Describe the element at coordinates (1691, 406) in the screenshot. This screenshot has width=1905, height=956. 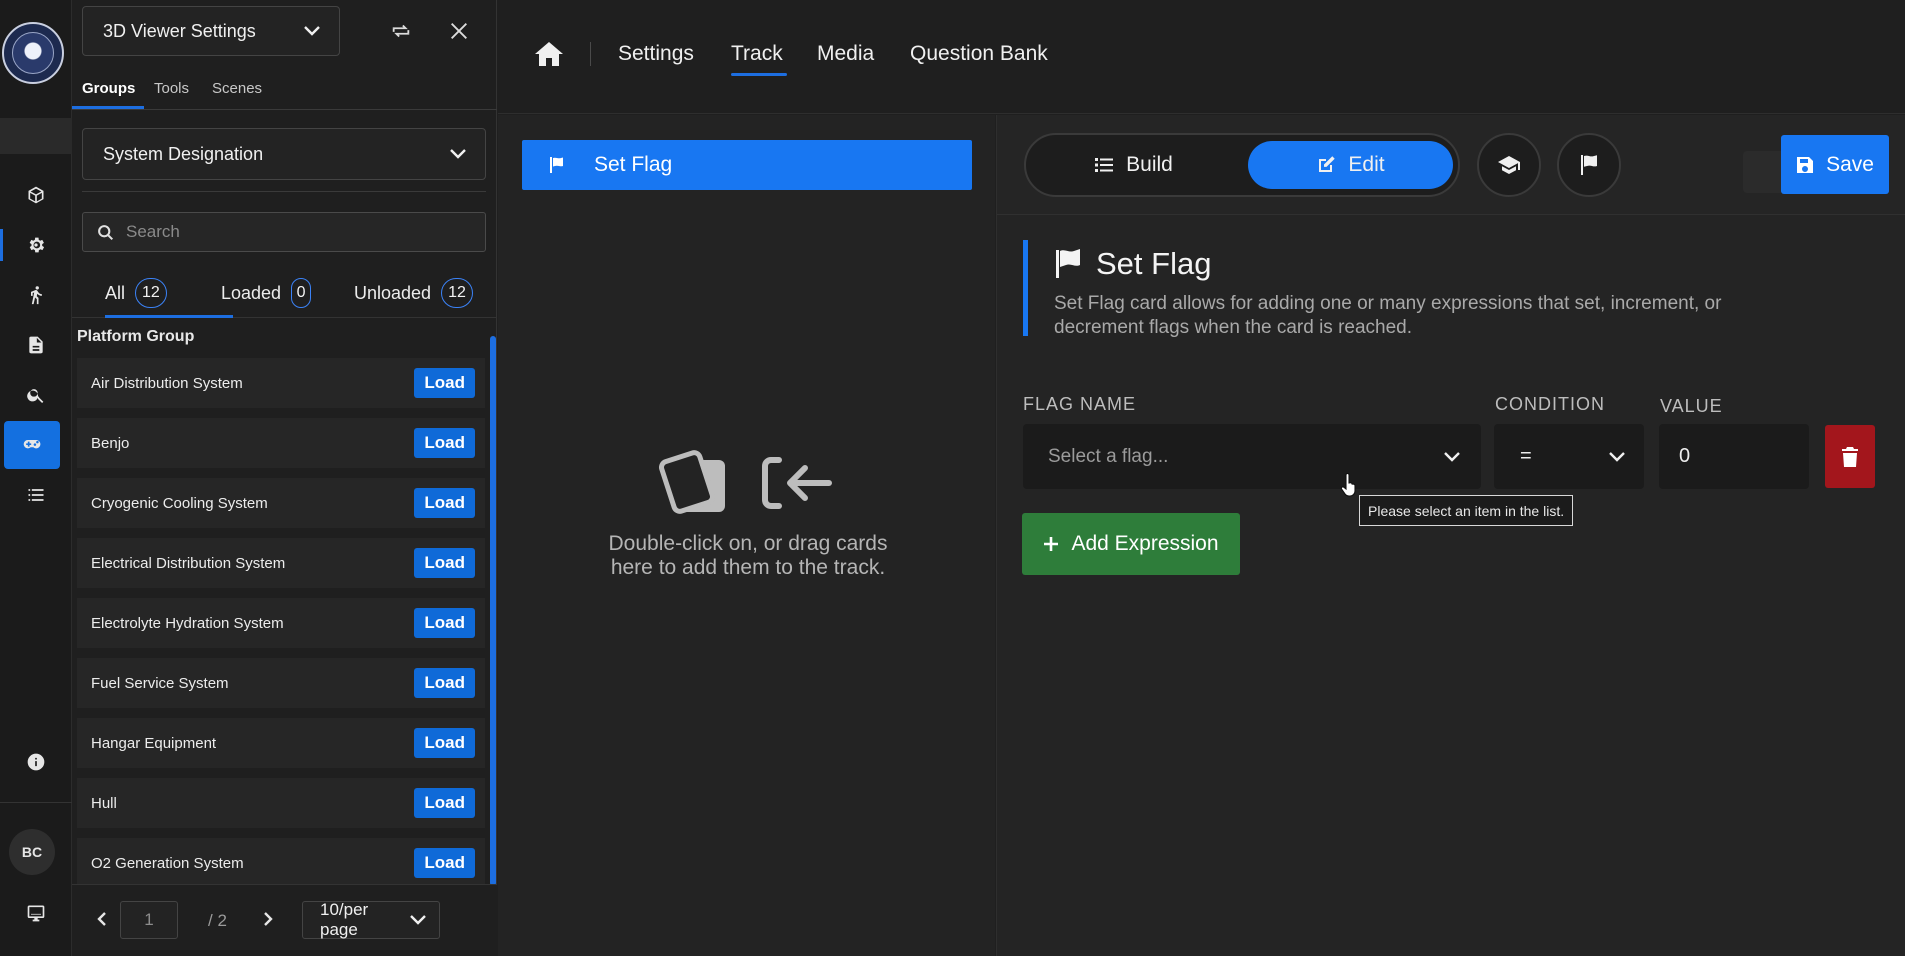
I see `value-label: VALUE` at that location.